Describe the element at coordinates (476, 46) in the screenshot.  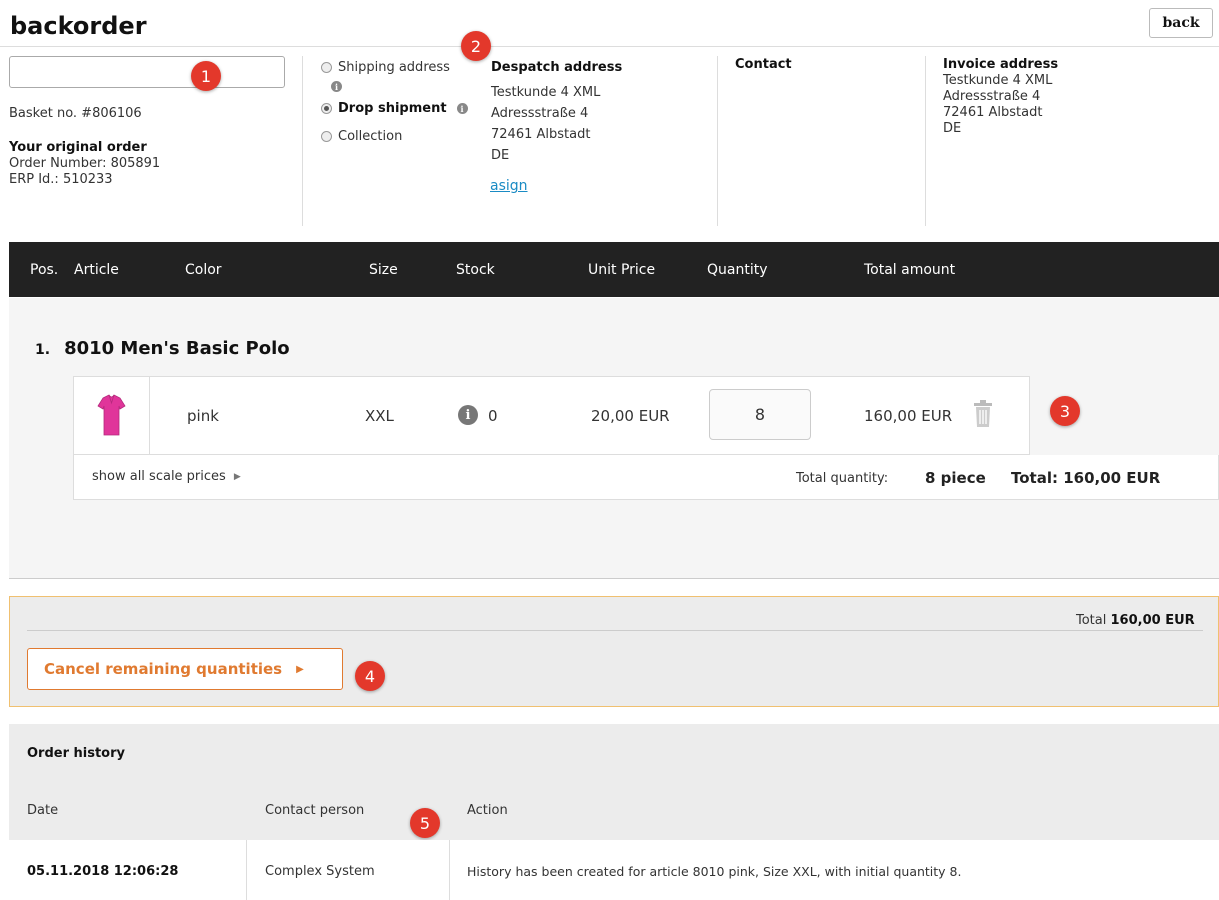
I see `marker-2: 2` at that location.